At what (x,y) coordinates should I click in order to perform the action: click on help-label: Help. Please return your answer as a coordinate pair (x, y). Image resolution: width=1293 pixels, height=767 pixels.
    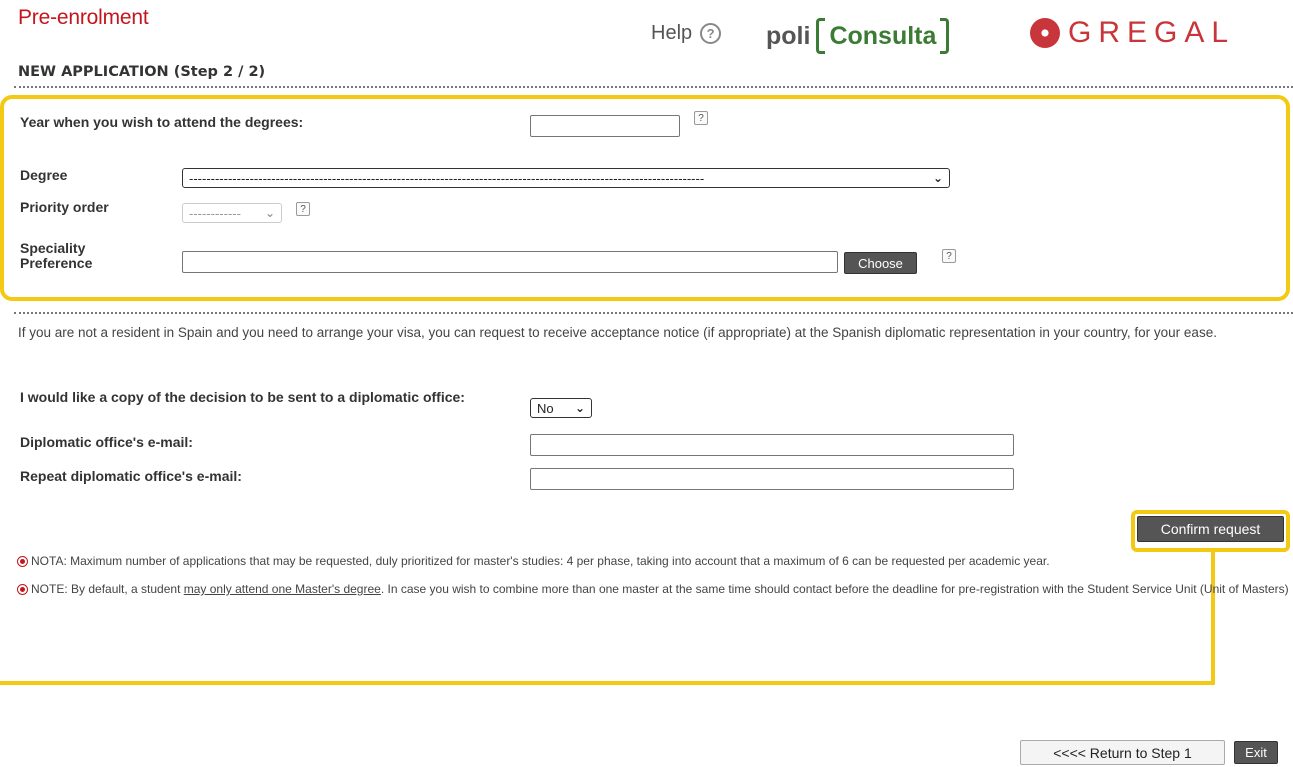
    Looking at the image, I should click on (672, 33).